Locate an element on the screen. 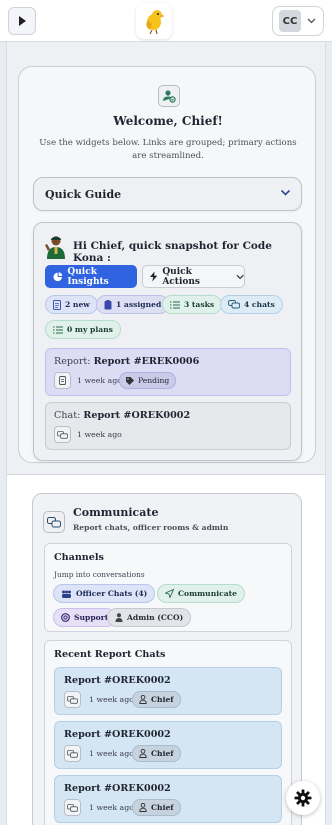  chats-count: 4 chats is located at coordinates (259, 304).